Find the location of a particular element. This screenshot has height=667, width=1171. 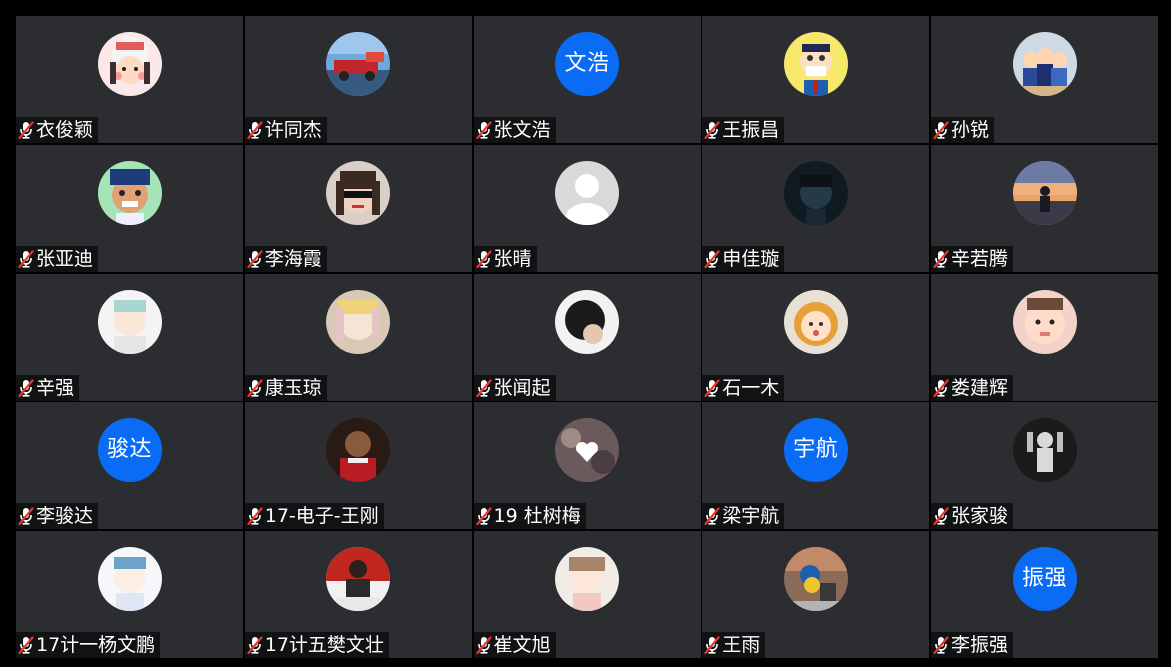

participant-tile: 申佳璇 is located at coordinates (816, 208).